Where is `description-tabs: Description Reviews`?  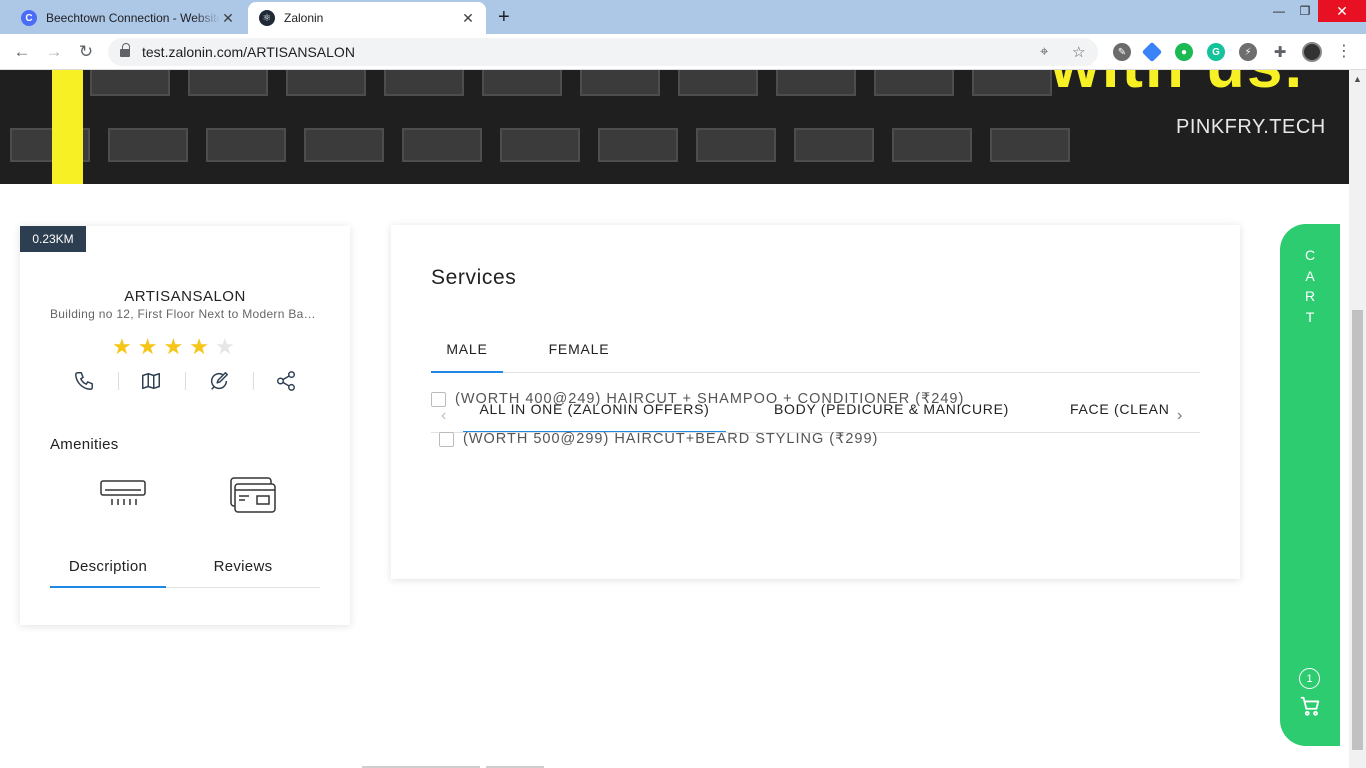 description-tabs: Description Reviews is located at coordinates (185, 573).